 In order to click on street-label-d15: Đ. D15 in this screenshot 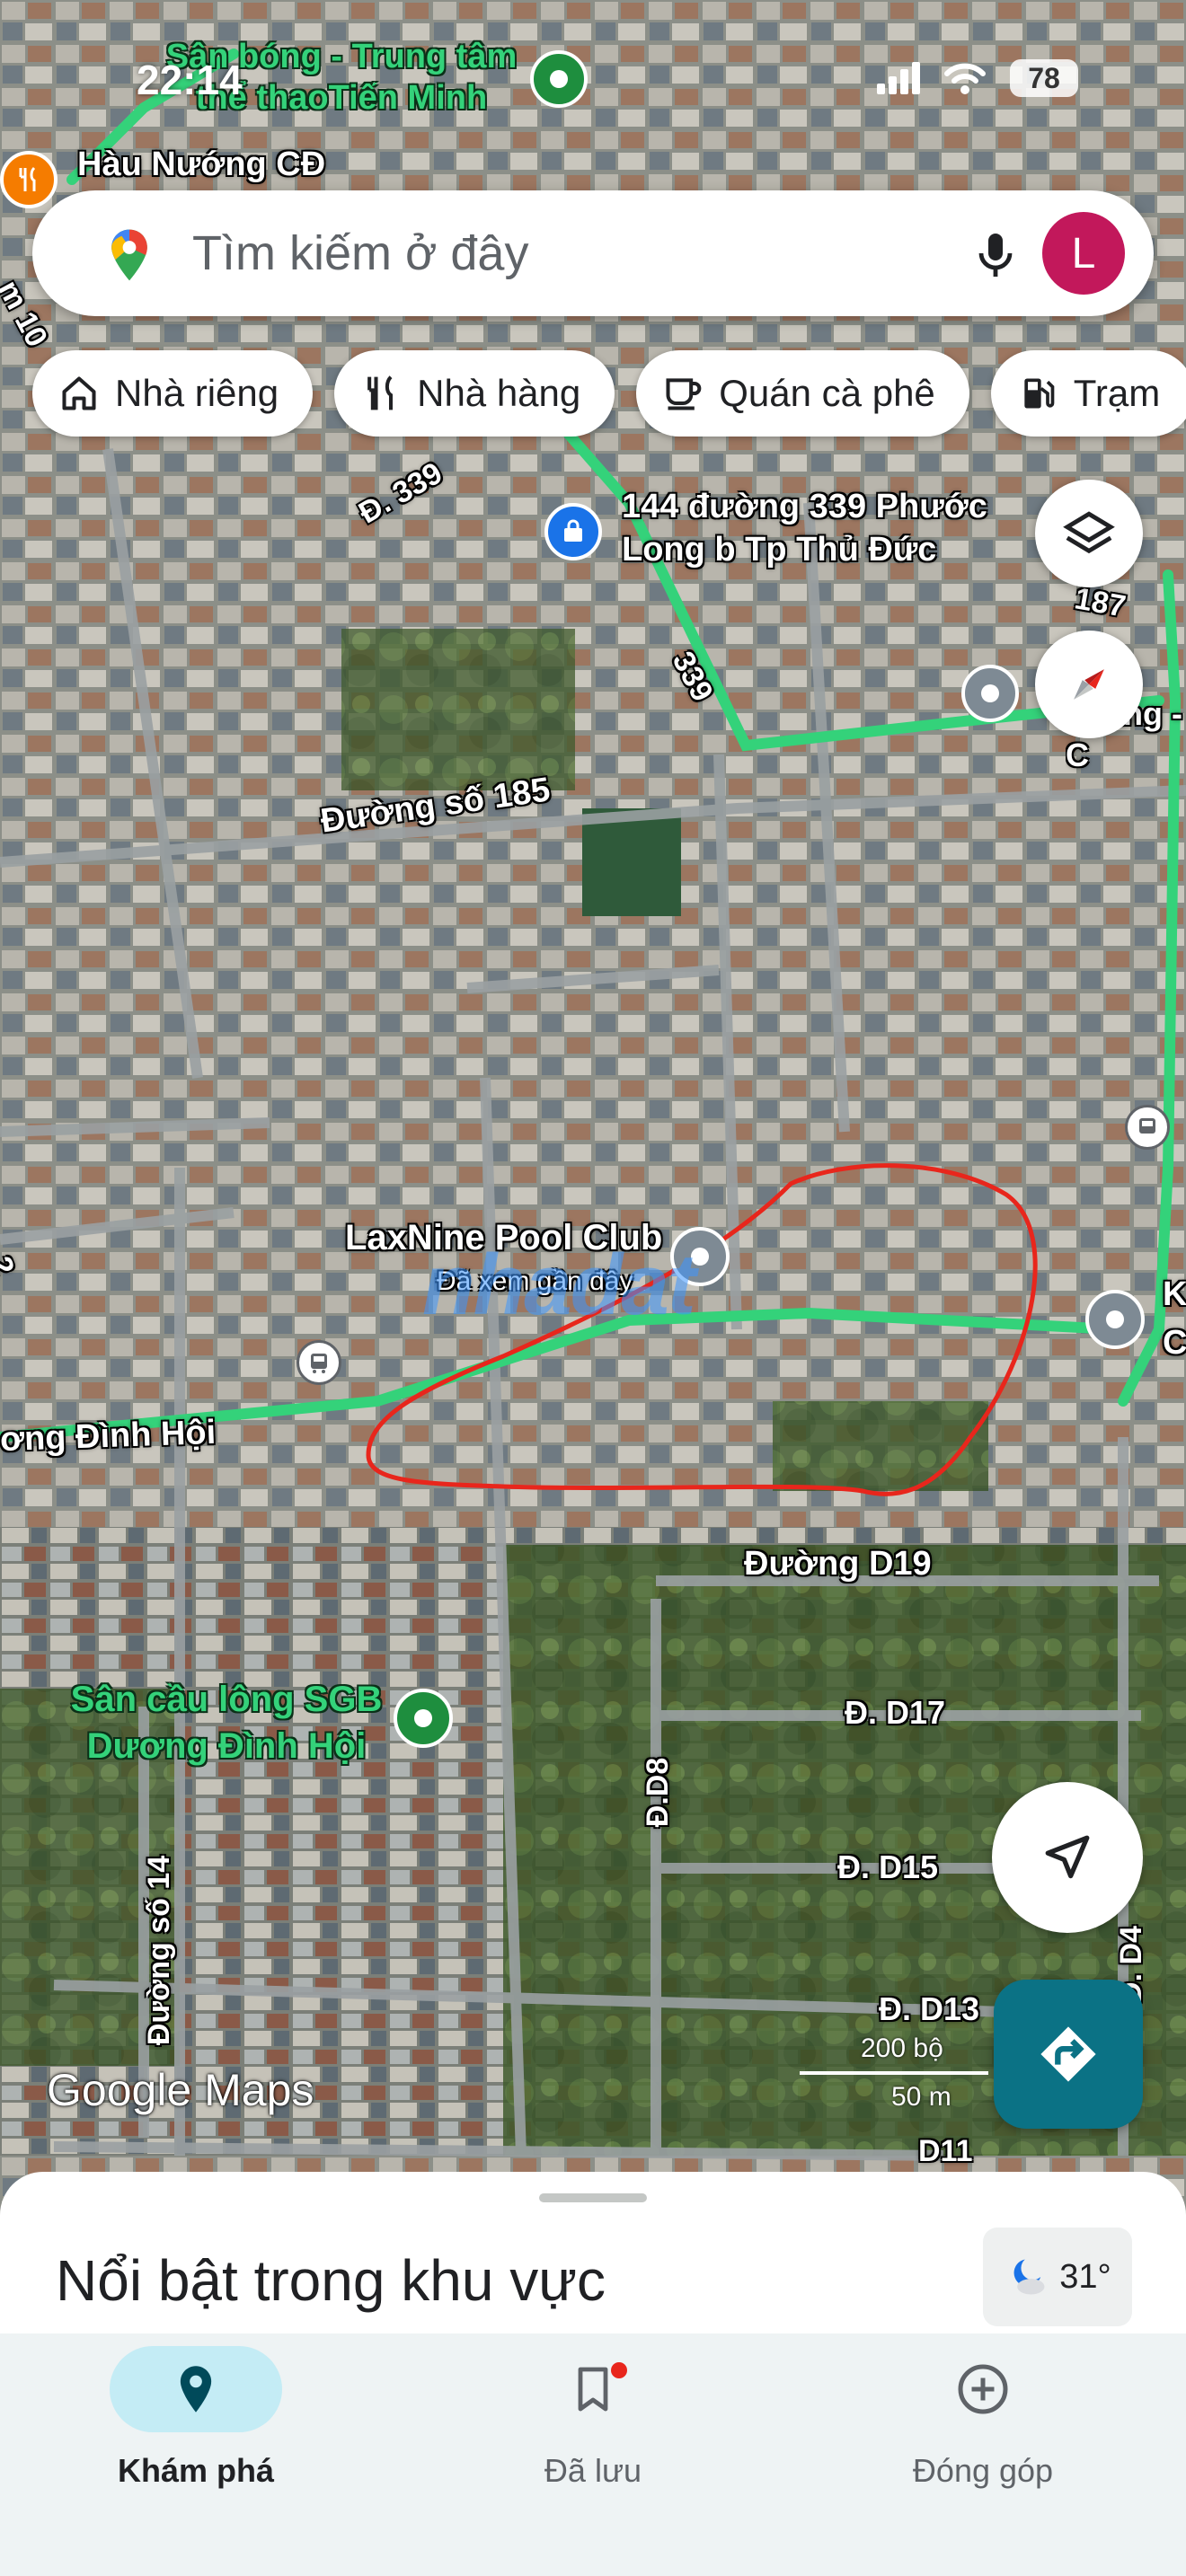, I will do `click(888, 1866)`.